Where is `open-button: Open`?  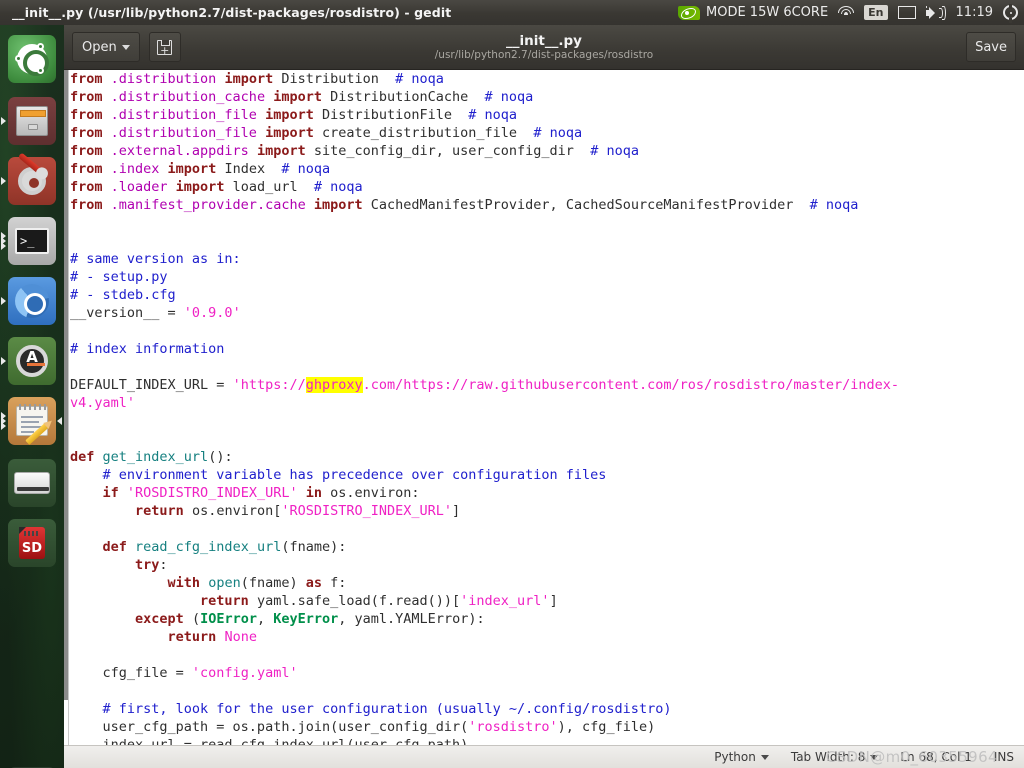 open-button: Open is located at coordinates (106, 47).